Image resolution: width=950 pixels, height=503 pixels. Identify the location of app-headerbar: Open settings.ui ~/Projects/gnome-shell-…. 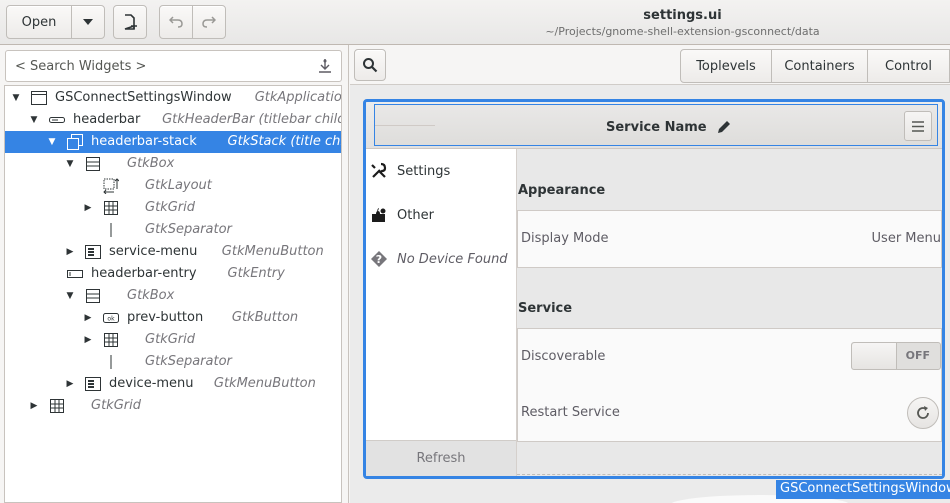
(475, 22).